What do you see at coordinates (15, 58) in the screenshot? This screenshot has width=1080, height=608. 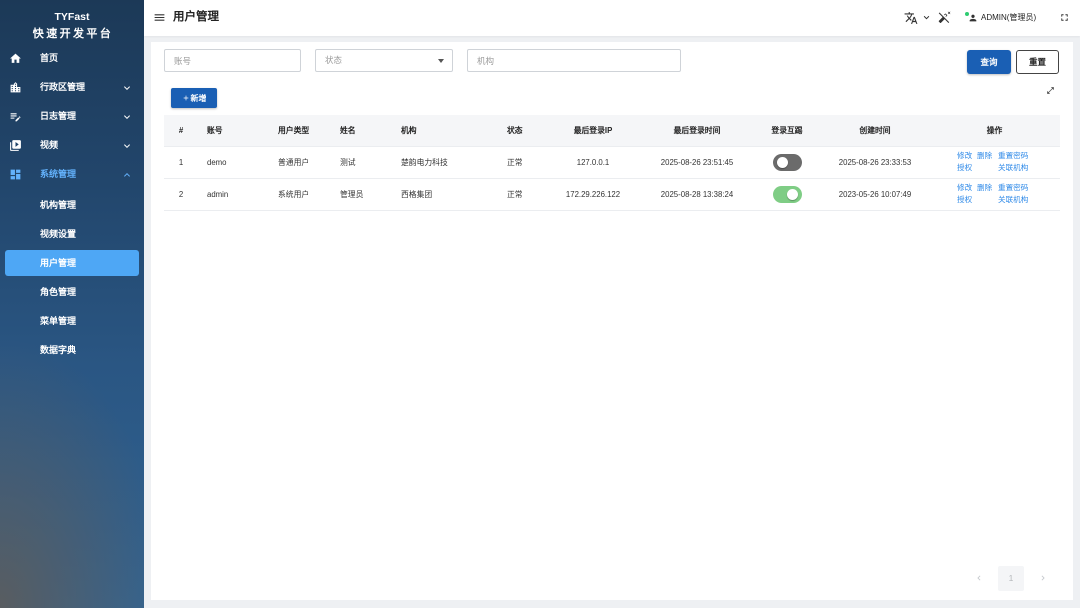 I see `home-icon` at bounding box center [15, 58].